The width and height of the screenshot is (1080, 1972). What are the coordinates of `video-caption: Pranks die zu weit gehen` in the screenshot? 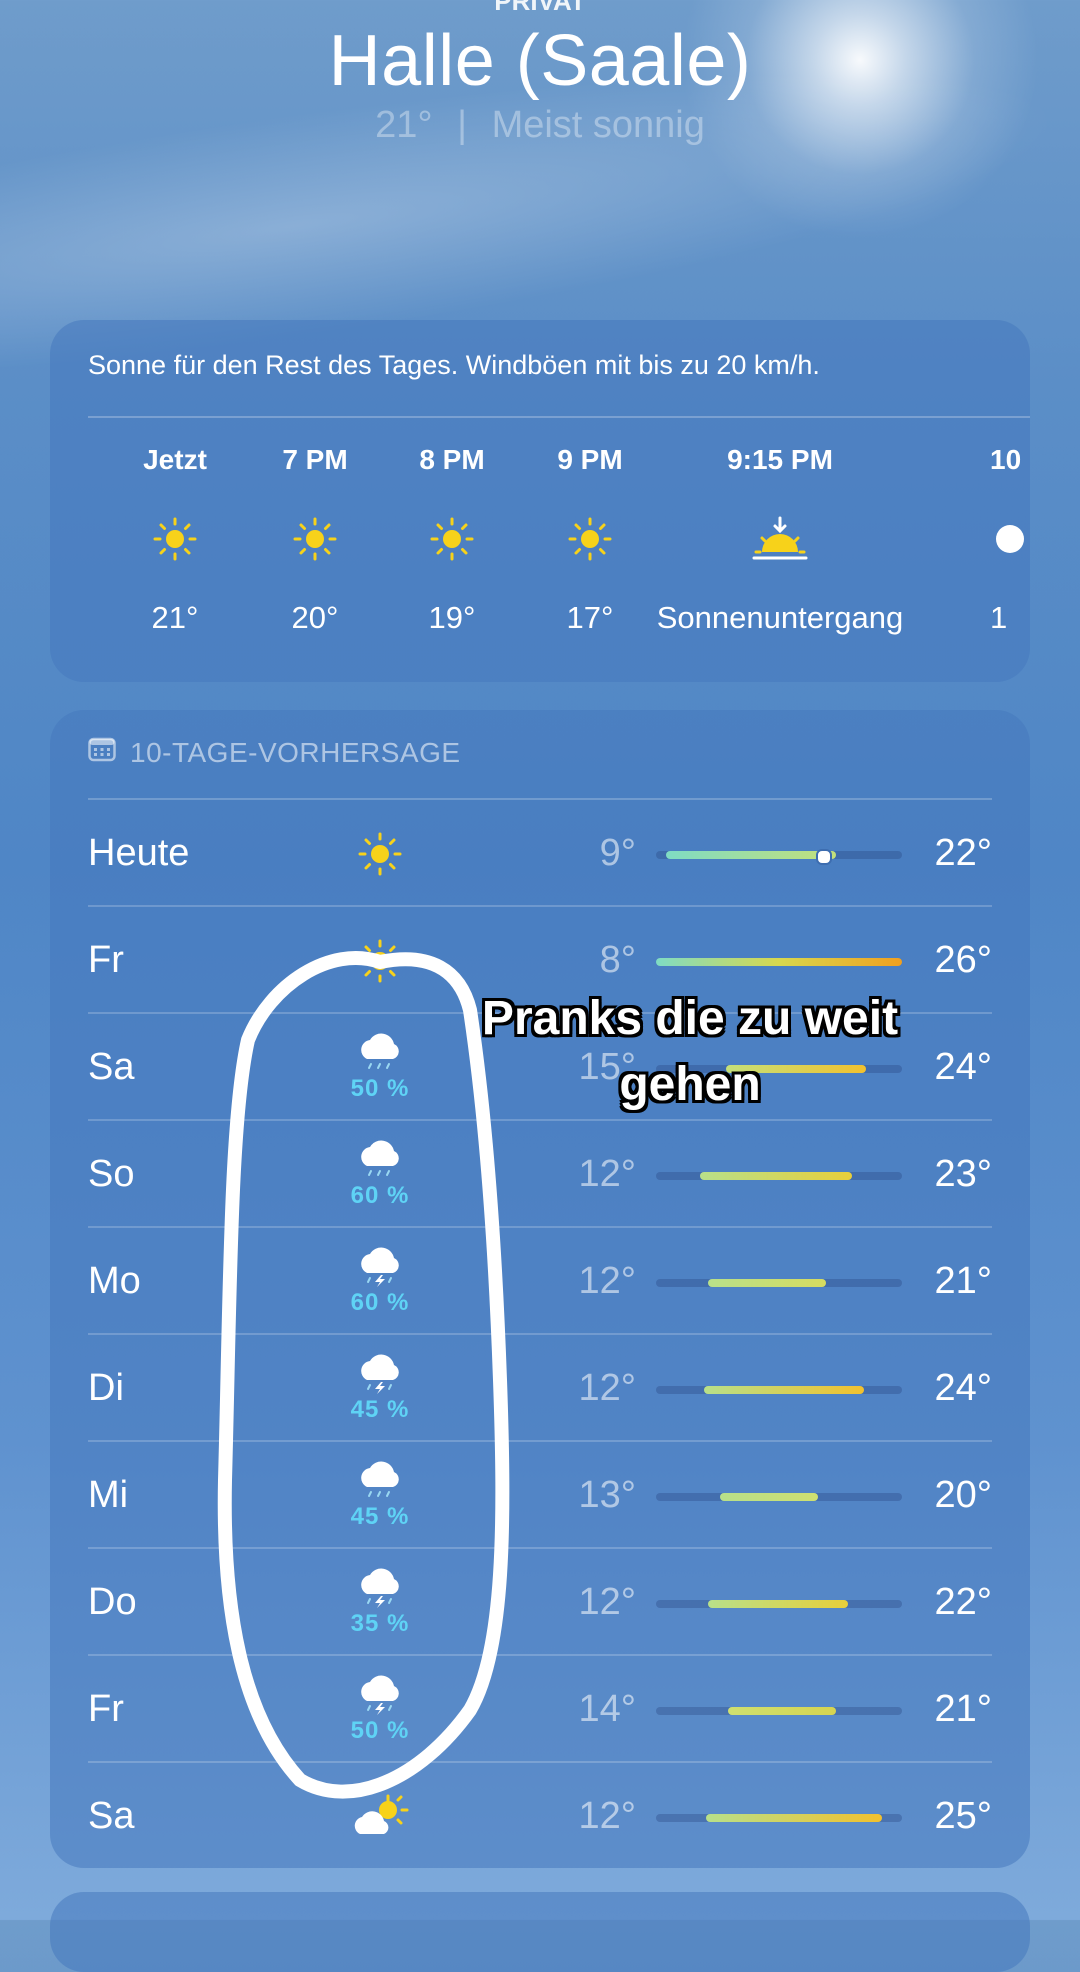 It's located at (690, 1052).